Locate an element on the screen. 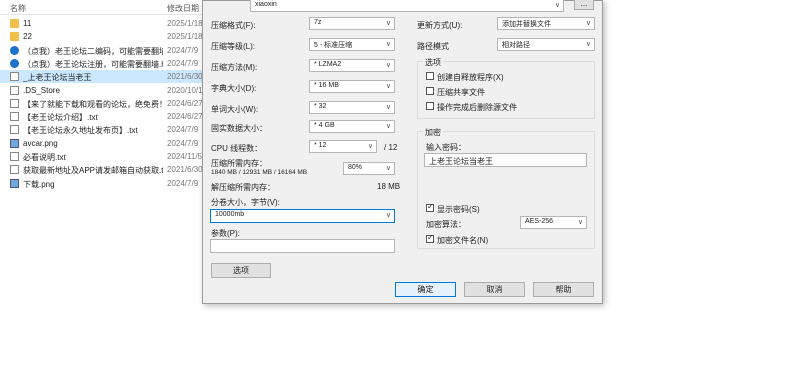 Image resolution: width=800 pixels, height=372 pixels. params-input is located at coordinates (302, 246).